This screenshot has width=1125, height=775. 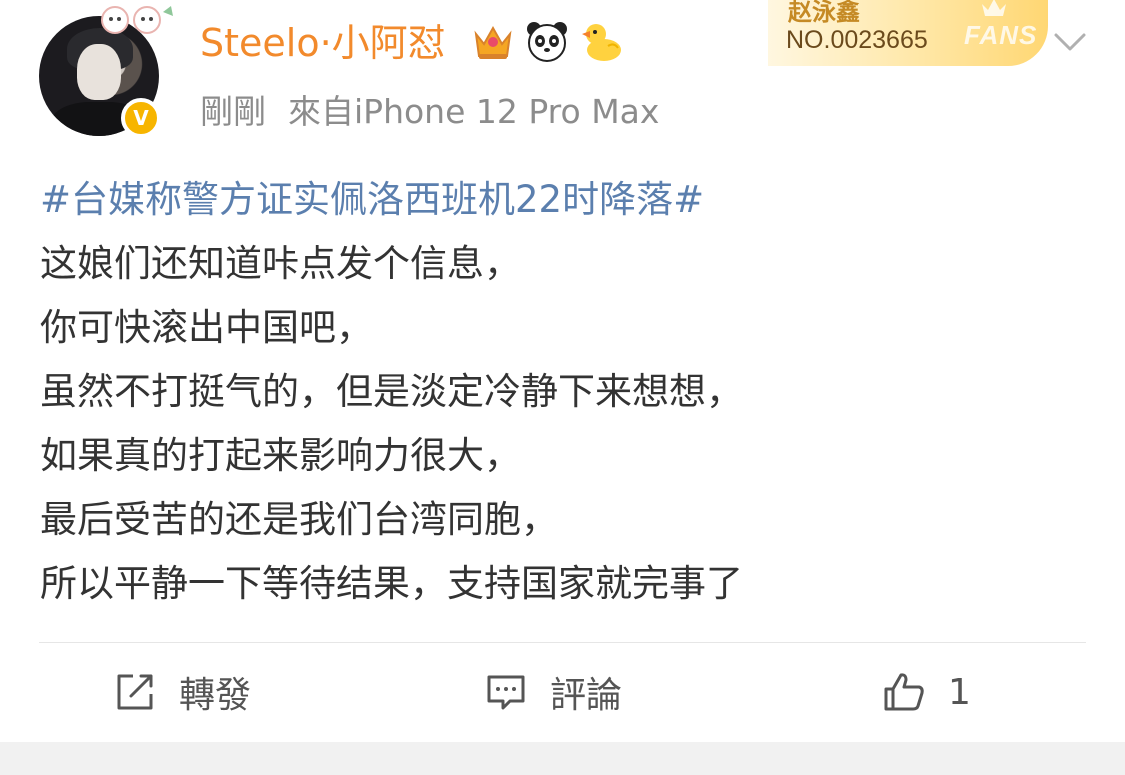 I want to click on post-time: 剛剛, so click(x=233, y=111).